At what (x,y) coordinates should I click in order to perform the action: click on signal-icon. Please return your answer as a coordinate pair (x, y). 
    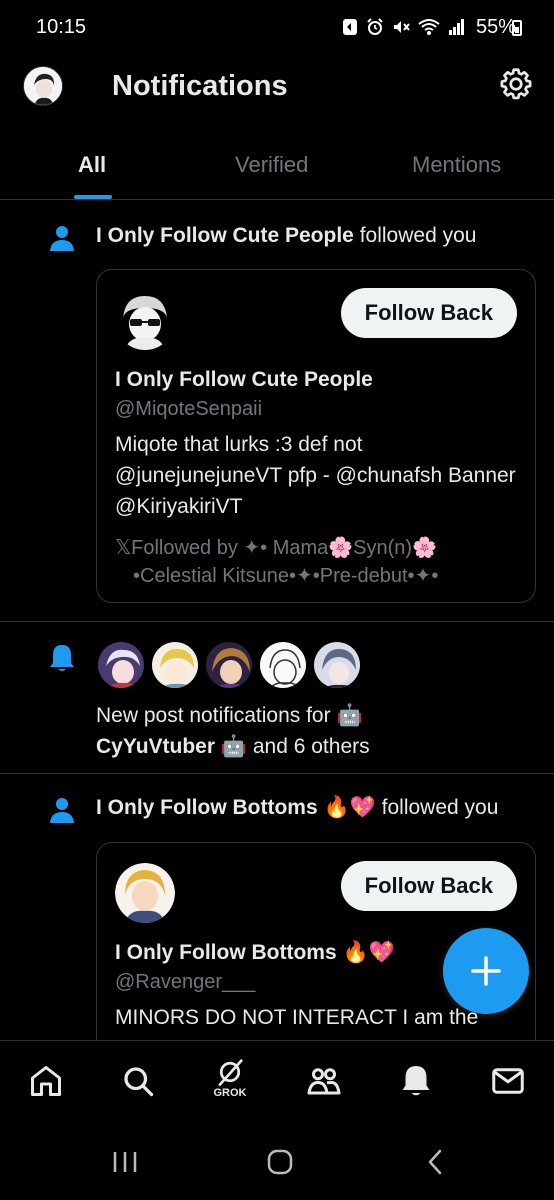
    Looking at the image, I should click on (456, 27).